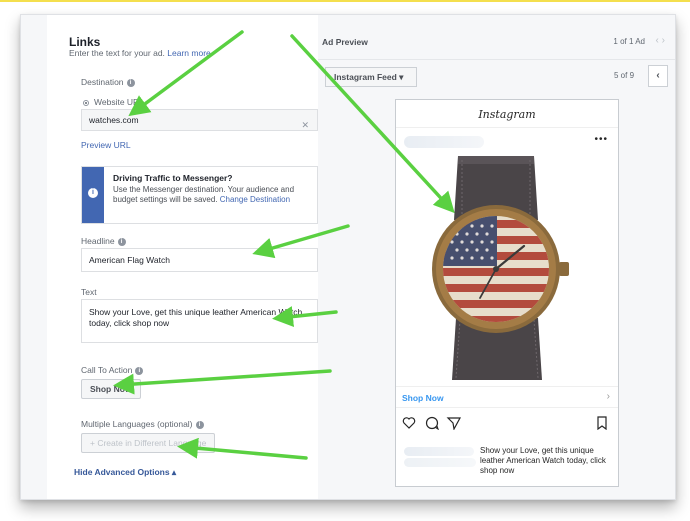 The width and height of the screenshot is (690, 521). What do you see at coordinates (601, 139) in the screenshot?
I see `more-icon: •••` at bounding box center [601, 139].